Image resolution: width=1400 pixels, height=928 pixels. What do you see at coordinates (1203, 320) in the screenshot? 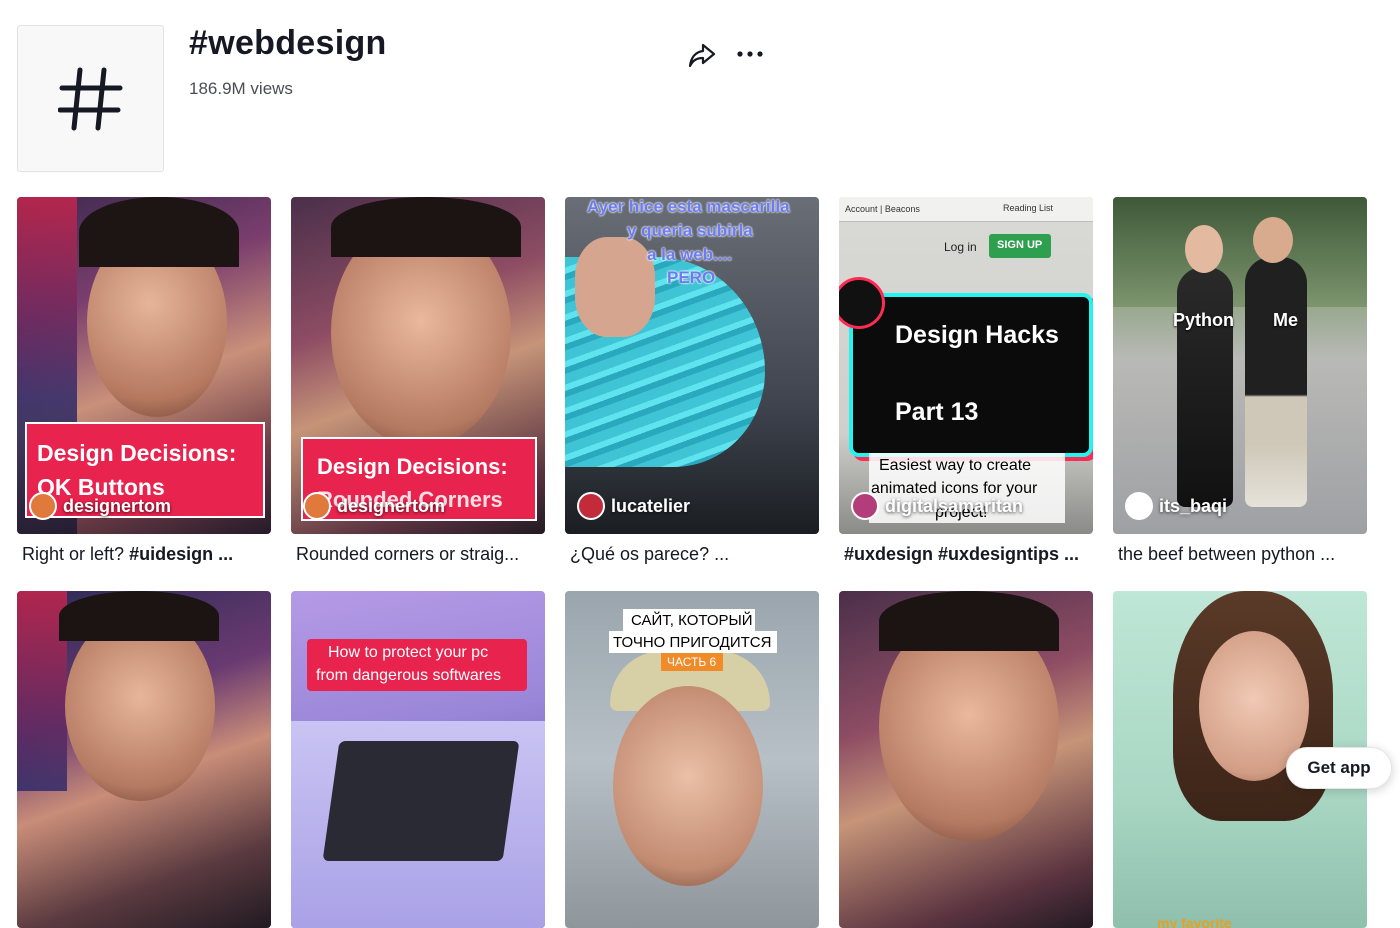
I see `overlay-text: Python` at bounding box center [1203, 320].